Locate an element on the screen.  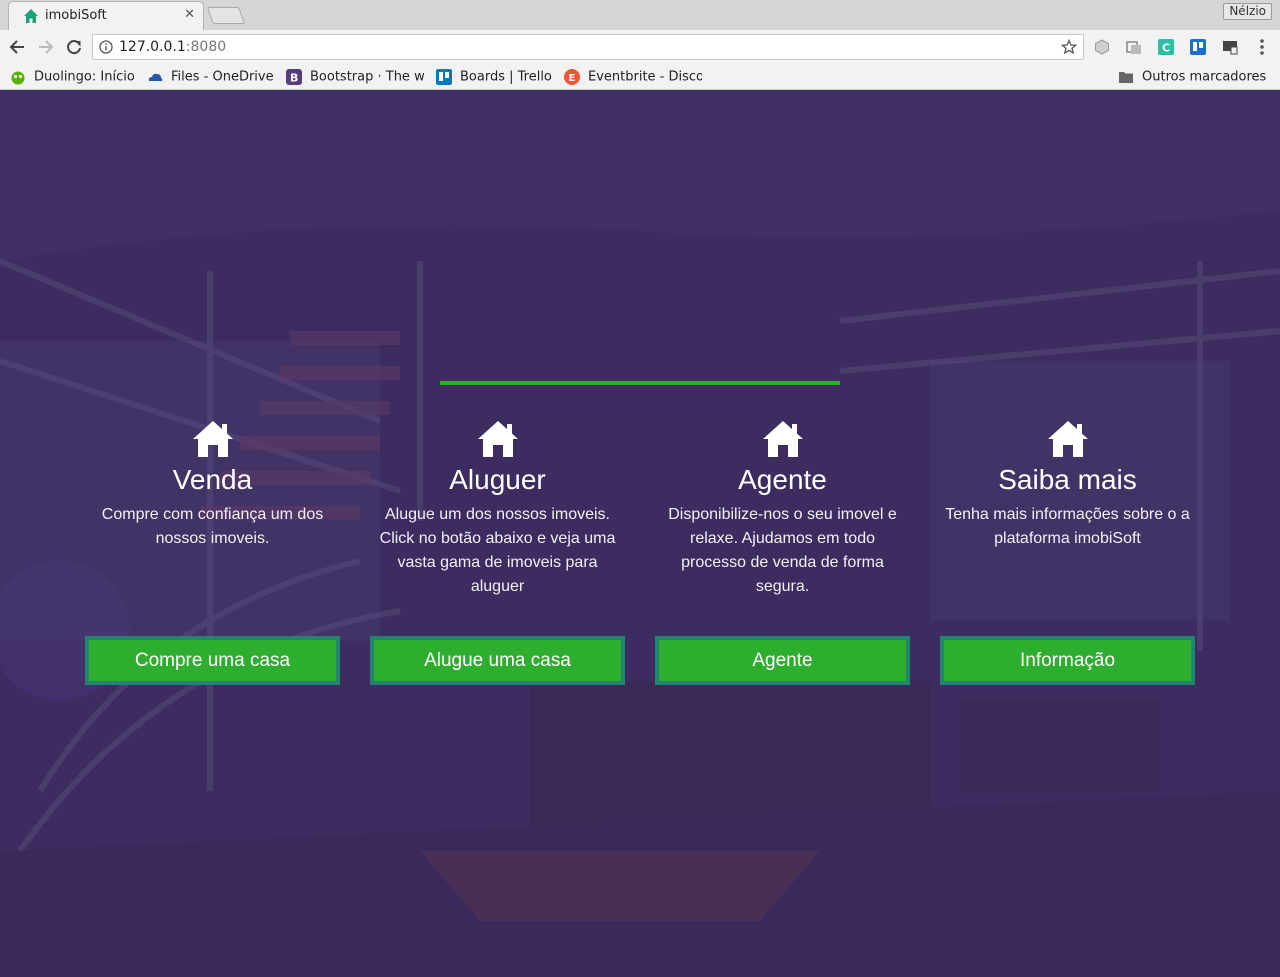
feature-title: Venda is located at coordinates (212, 479).